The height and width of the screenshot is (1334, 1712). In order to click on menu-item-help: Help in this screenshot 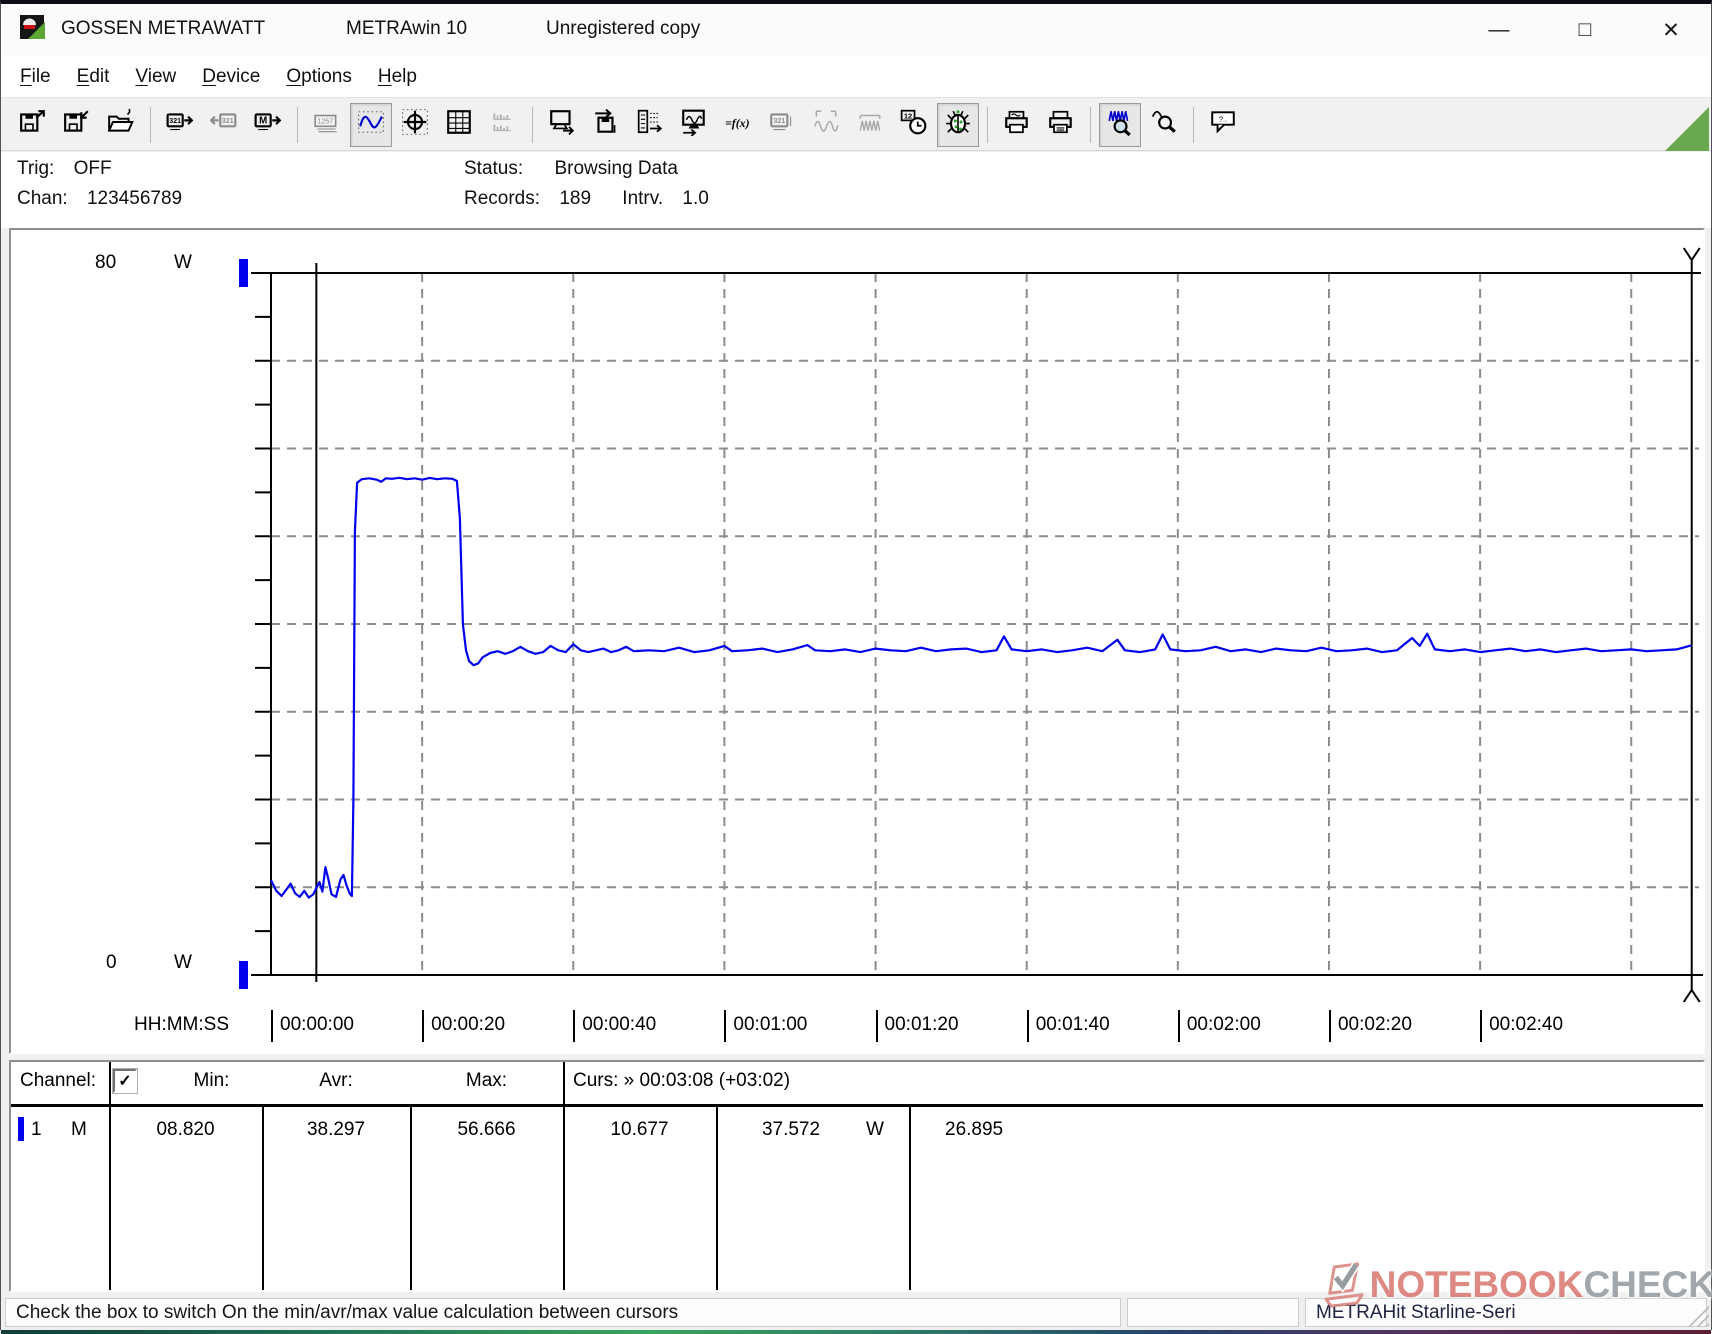, I will do `click(397, 77)`.